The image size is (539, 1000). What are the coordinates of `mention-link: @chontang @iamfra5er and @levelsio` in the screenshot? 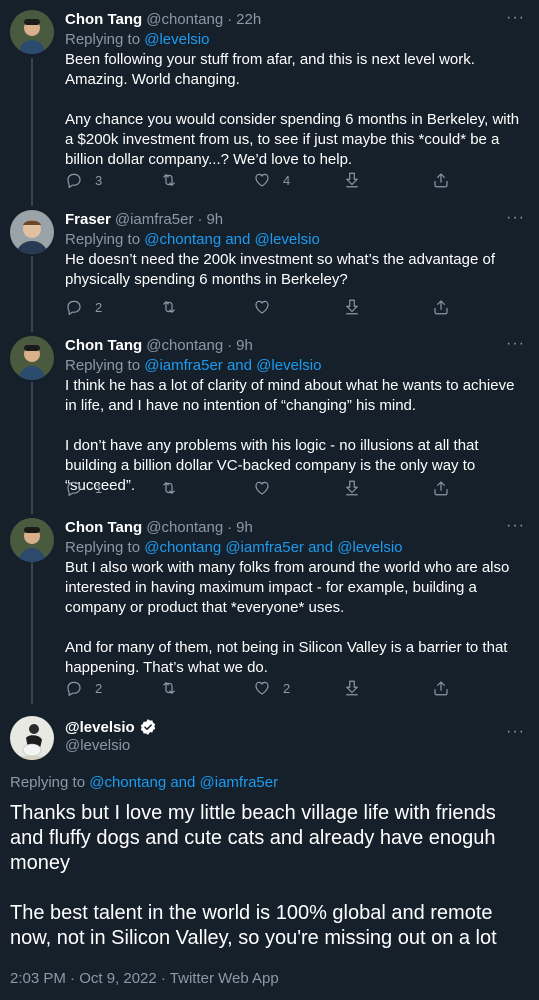 It's located at (273, 547).